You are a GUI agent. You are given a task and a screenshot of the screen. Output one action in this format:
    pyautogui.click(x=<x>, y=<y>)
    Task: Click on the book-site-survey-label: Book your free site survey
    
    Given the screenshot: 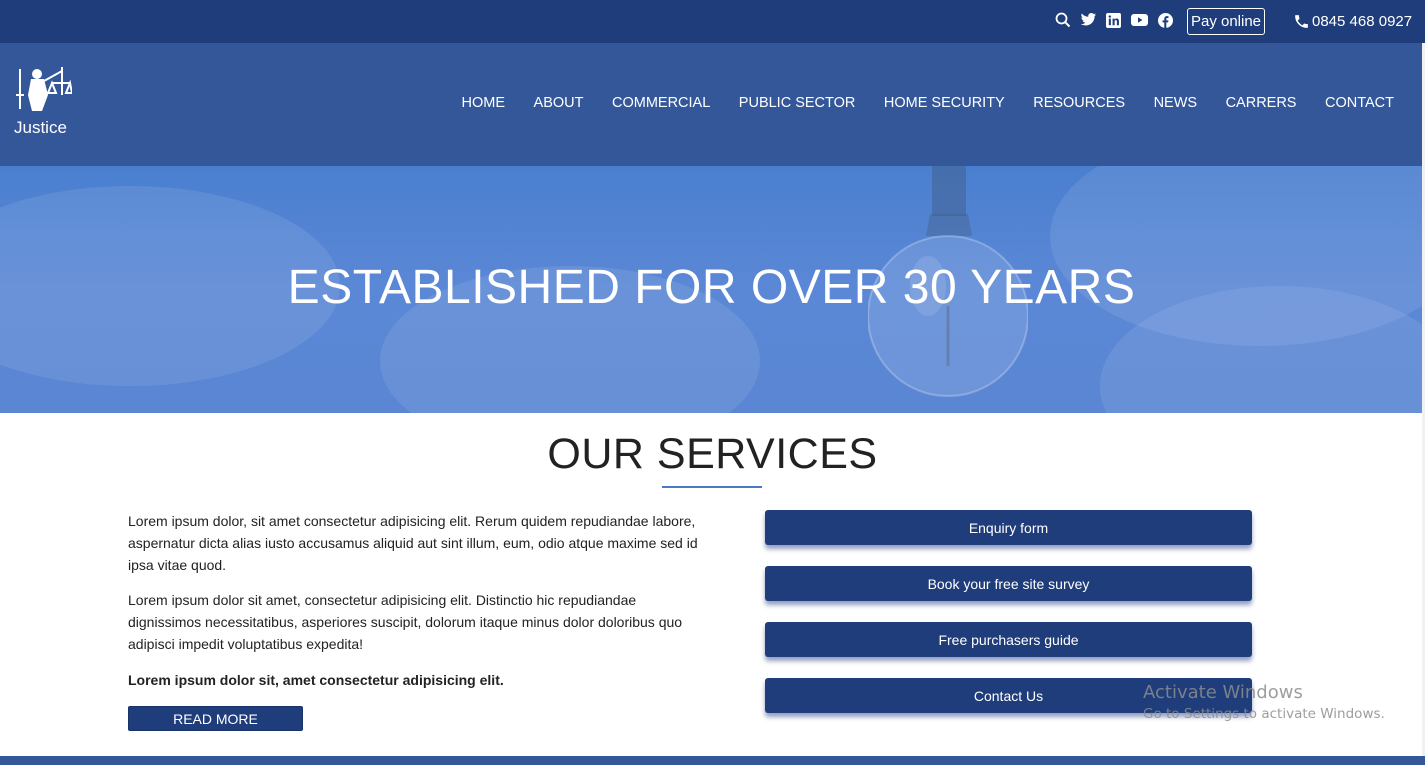 What is the action you would take?
    pyautogui.click(x=1008, y=583)
    